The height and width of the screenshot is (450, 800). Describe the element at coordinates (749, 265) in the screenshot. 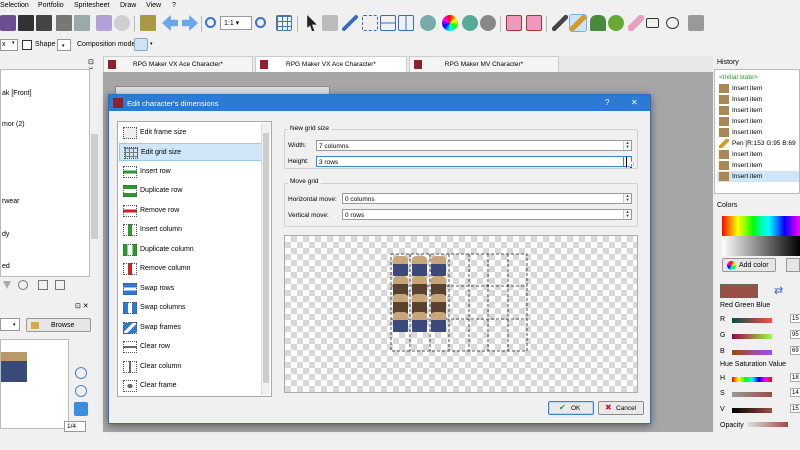

I see `add-color-button: Add color` at that location.